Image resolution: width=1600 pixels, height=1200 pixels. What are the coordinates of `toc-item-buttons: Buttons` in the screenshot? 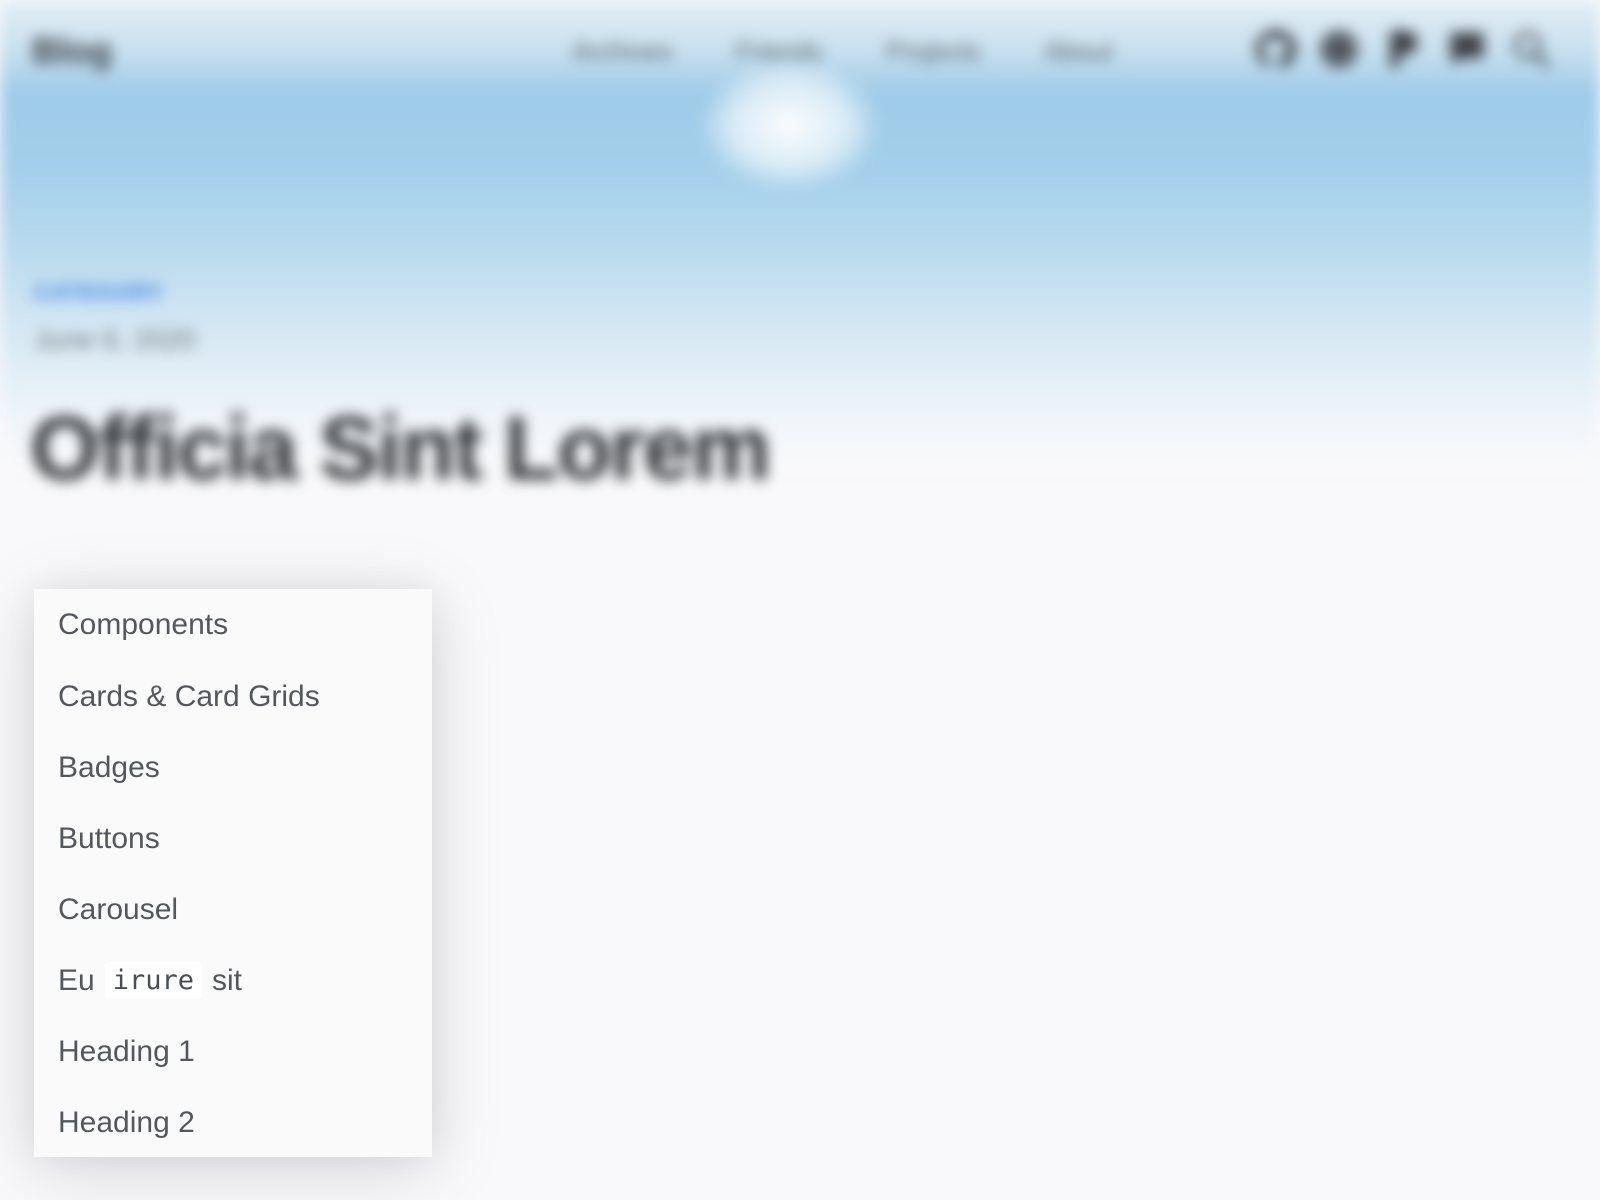 It's located at (233, 838).